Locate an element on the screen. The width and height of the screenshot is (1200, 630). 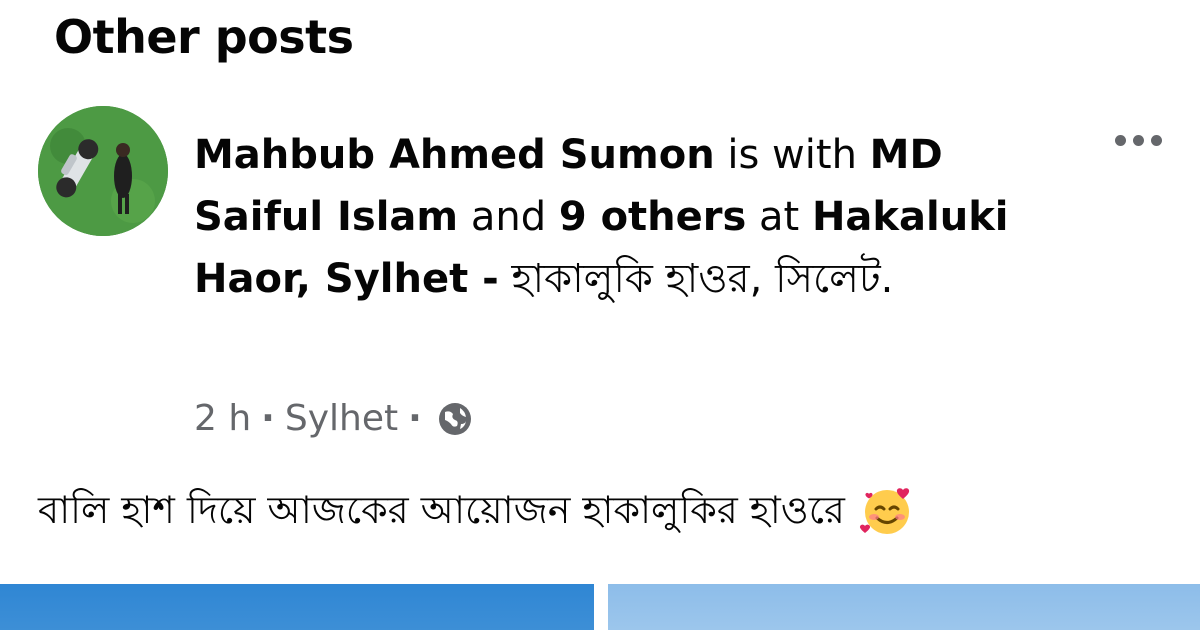
more-options-icon is located at coordinates (1120, 140).